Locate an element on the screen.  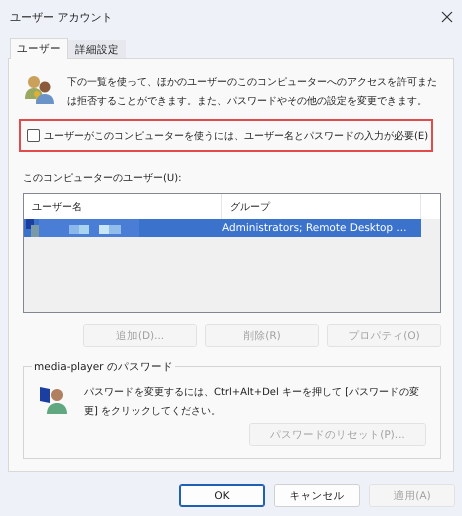
group-title: media-player のパスワード is located at coordinates (103, 367).